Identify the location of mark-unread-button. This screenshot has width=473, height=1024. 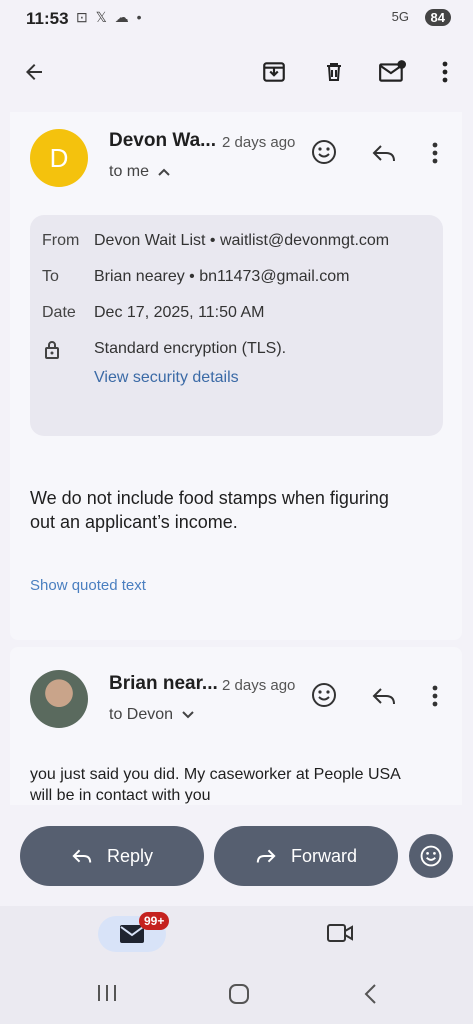
(392, 72).